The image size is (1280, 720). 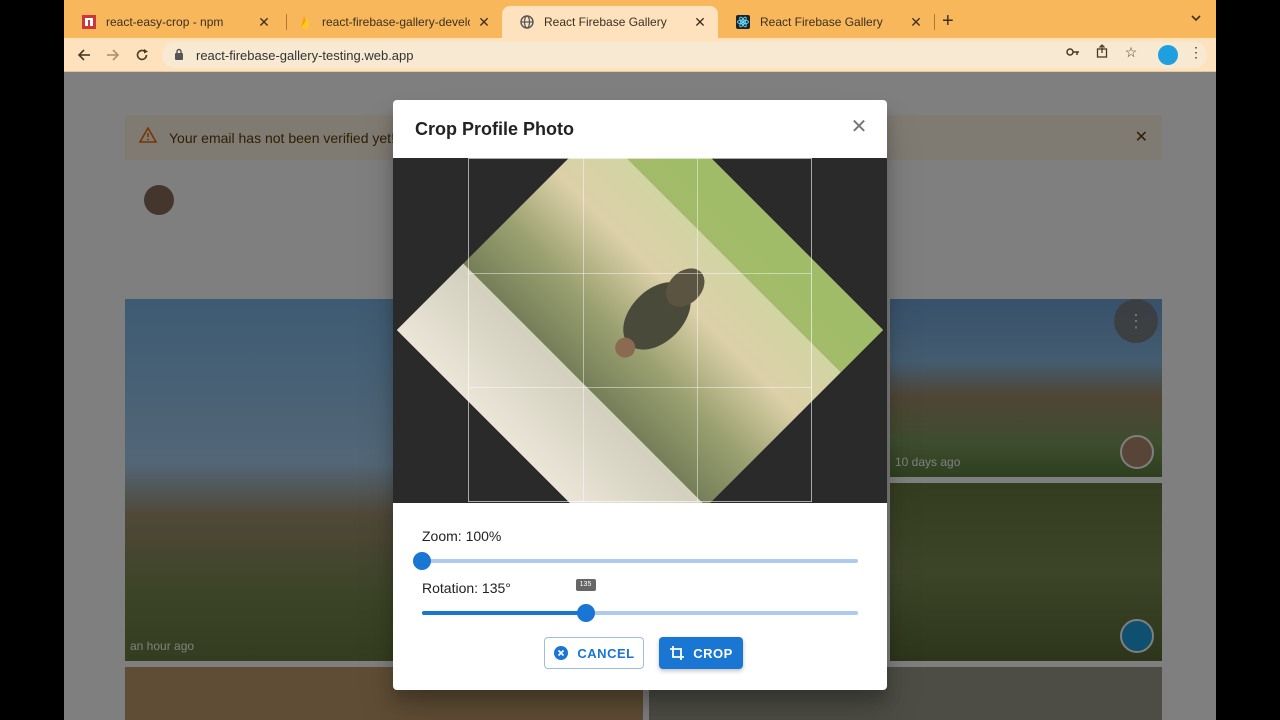 I want to click on rotation-label: Rotation: 135°, so click(x=466, y=588).